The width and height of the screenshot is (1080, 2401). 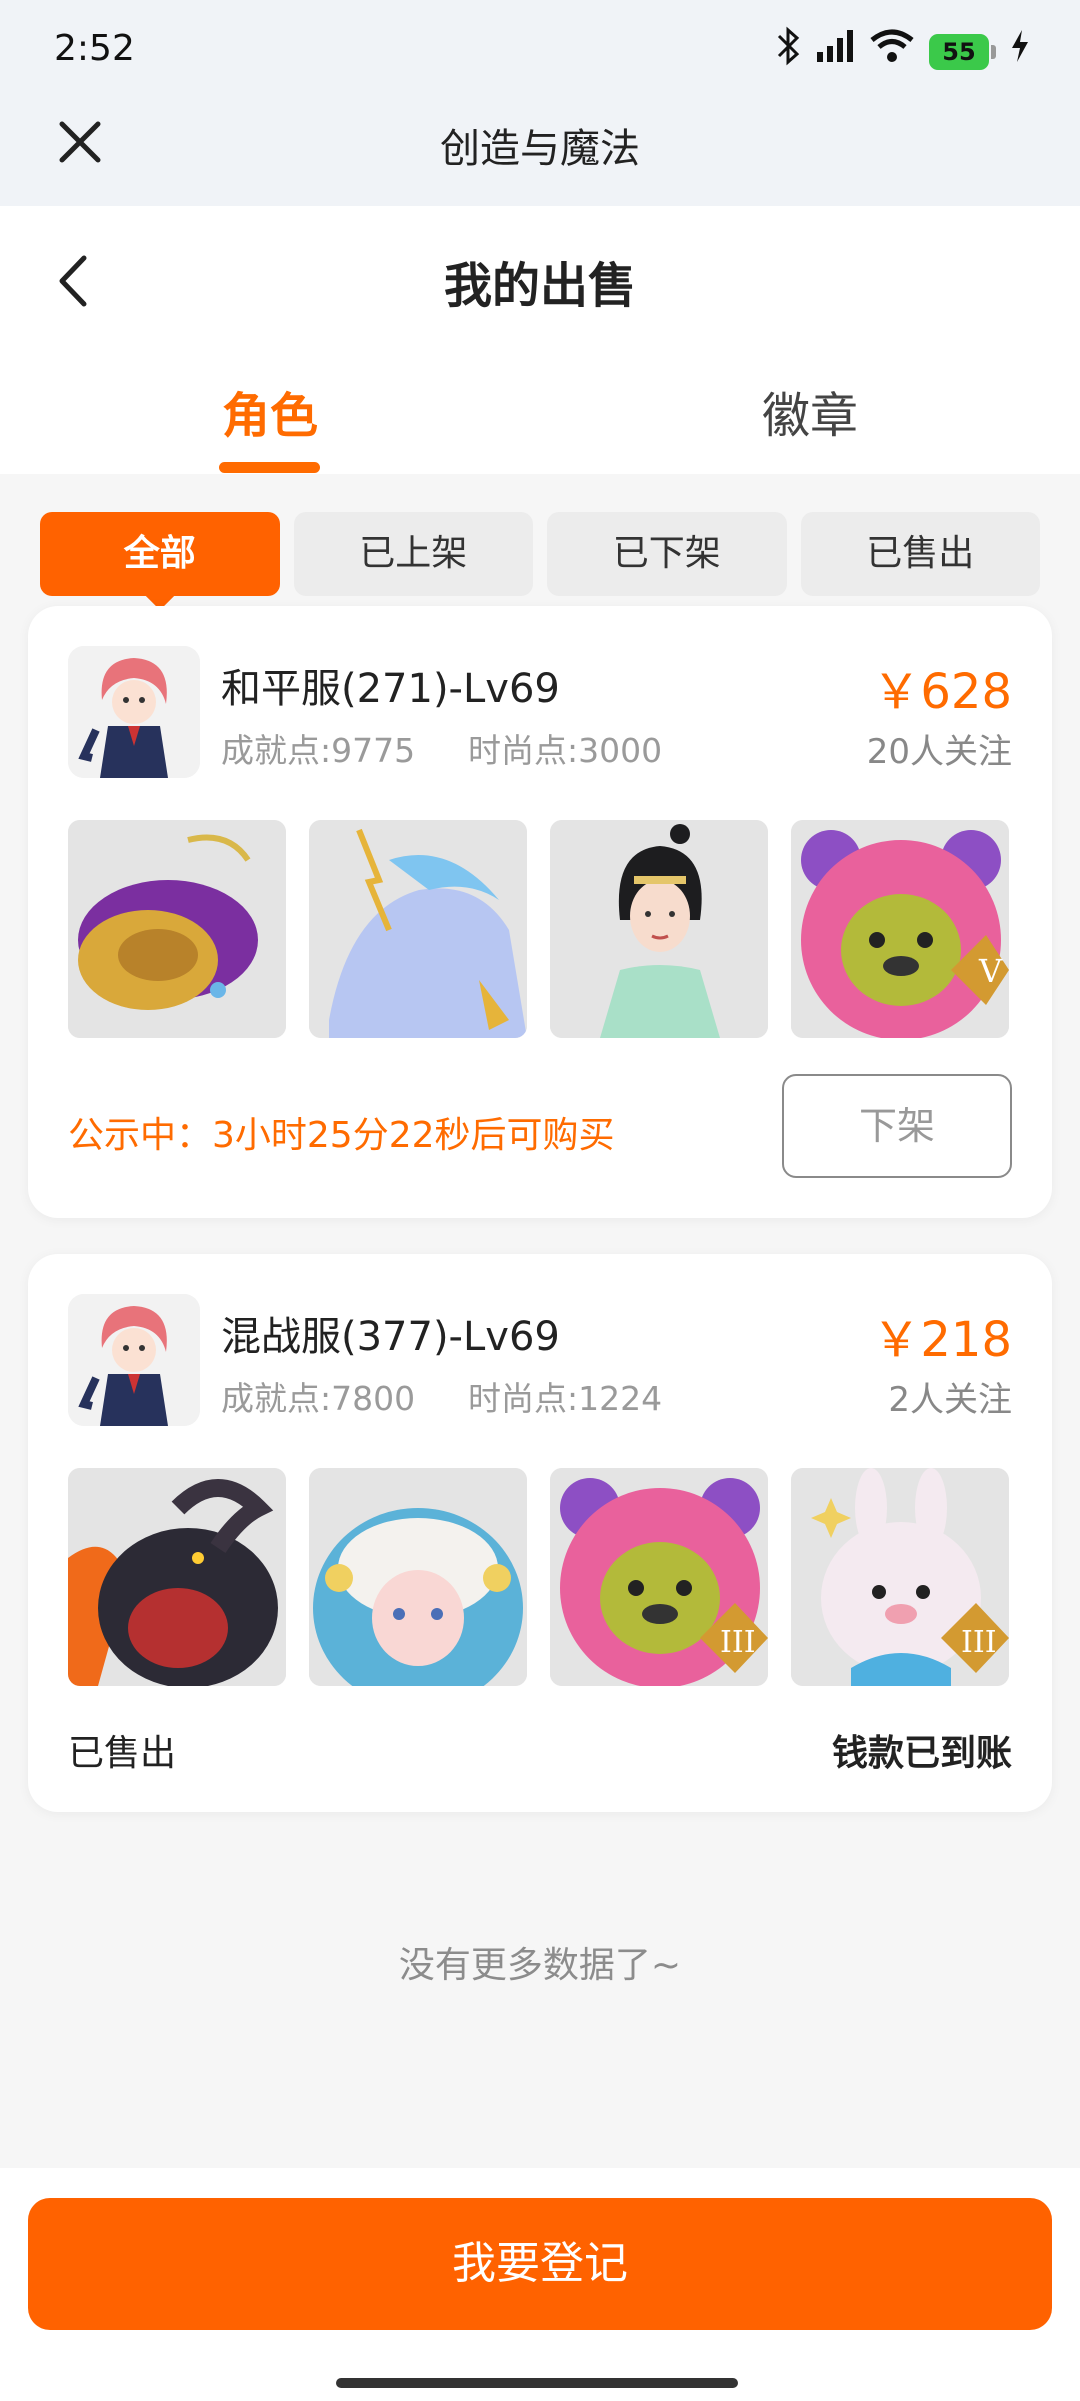 What do you see at coordinates (540, 50) in the screenshot?
I see `status-bar: 2:52 55` at bounding box center [540, 50].